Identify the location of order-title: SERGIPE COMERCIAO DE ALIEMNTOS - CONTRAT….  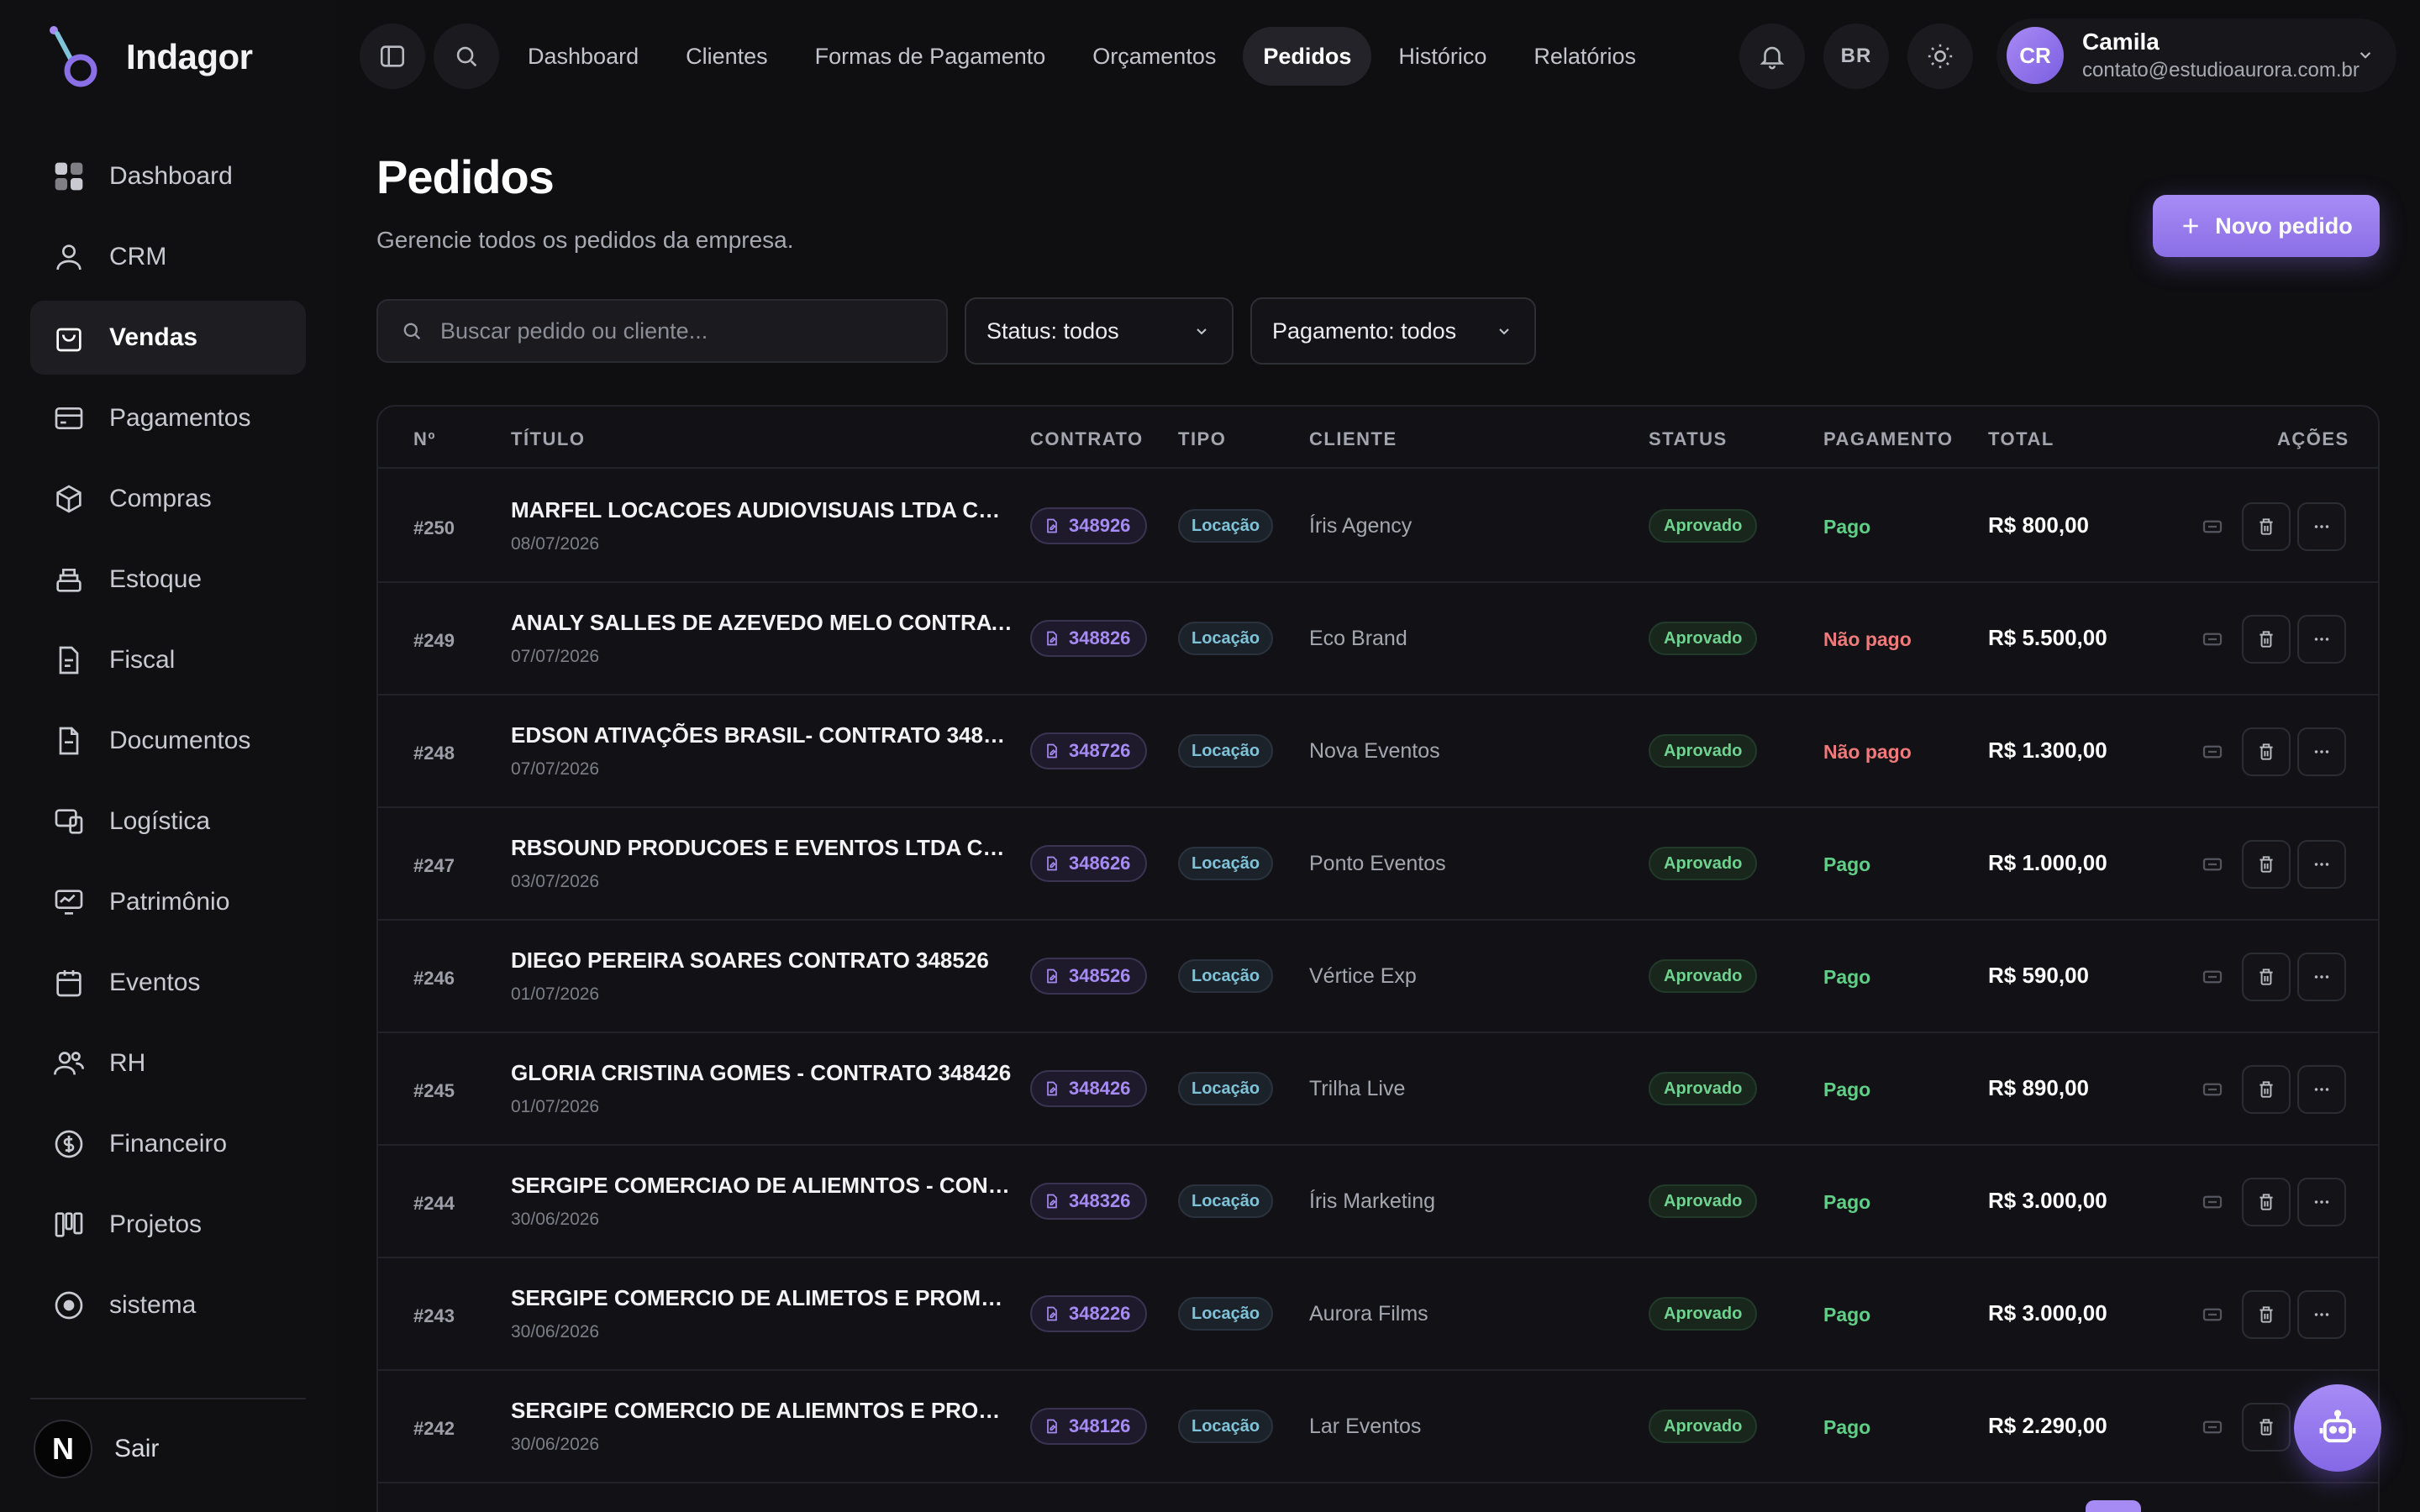
(763, 1186).